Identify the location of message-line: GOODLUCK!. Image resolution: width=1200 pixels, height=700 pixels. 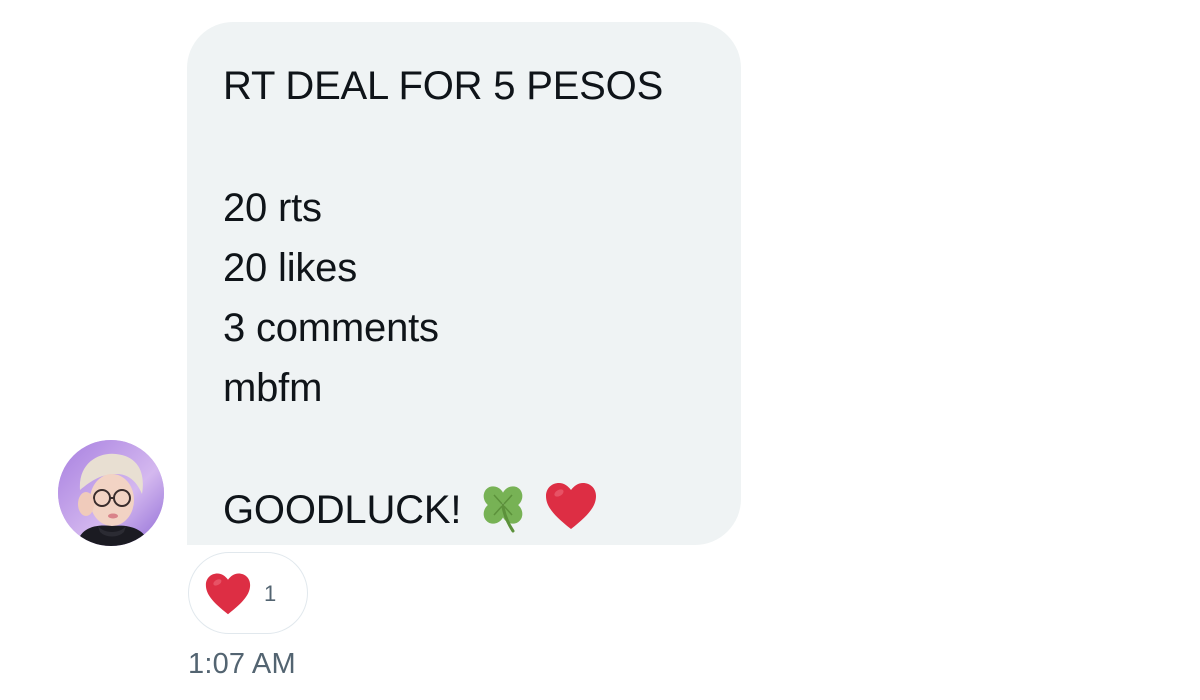
(342, 510).